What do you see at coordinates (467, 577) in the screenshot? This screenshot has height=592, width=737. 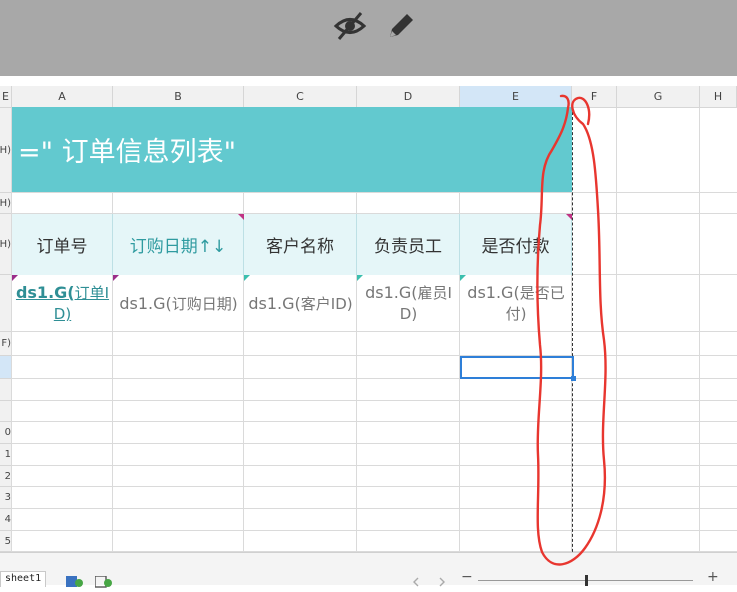 I see `zoom-out-button: −` at bounding box center [467, 577].